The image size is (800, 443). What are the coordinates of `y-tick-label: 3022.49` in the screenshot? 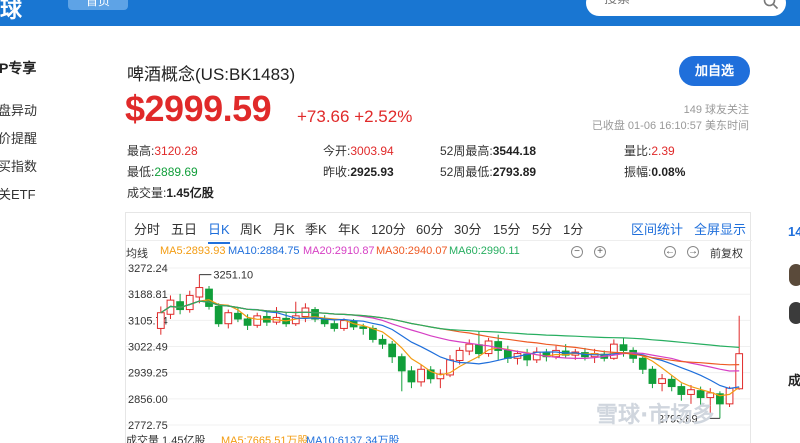 It's located at (148, 348).